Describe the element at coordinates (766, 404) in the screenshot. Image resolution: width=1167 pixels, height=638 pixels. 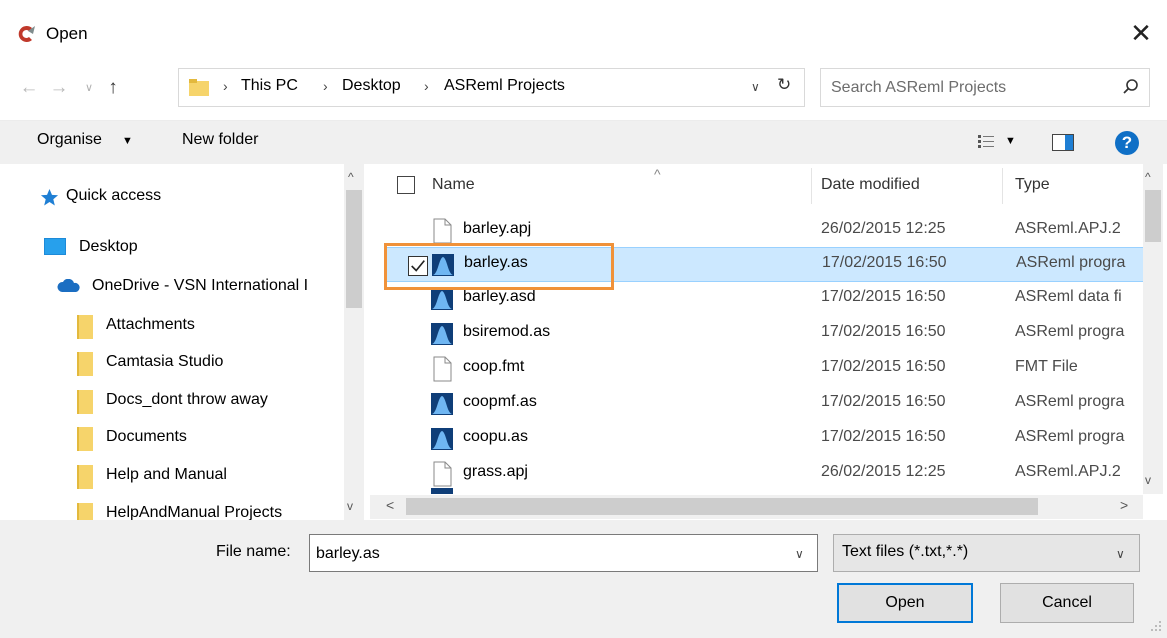
I see `file-row-coopmf-as: coopmf.as 17/02/2015 16:50 ASReml progra` at that location.